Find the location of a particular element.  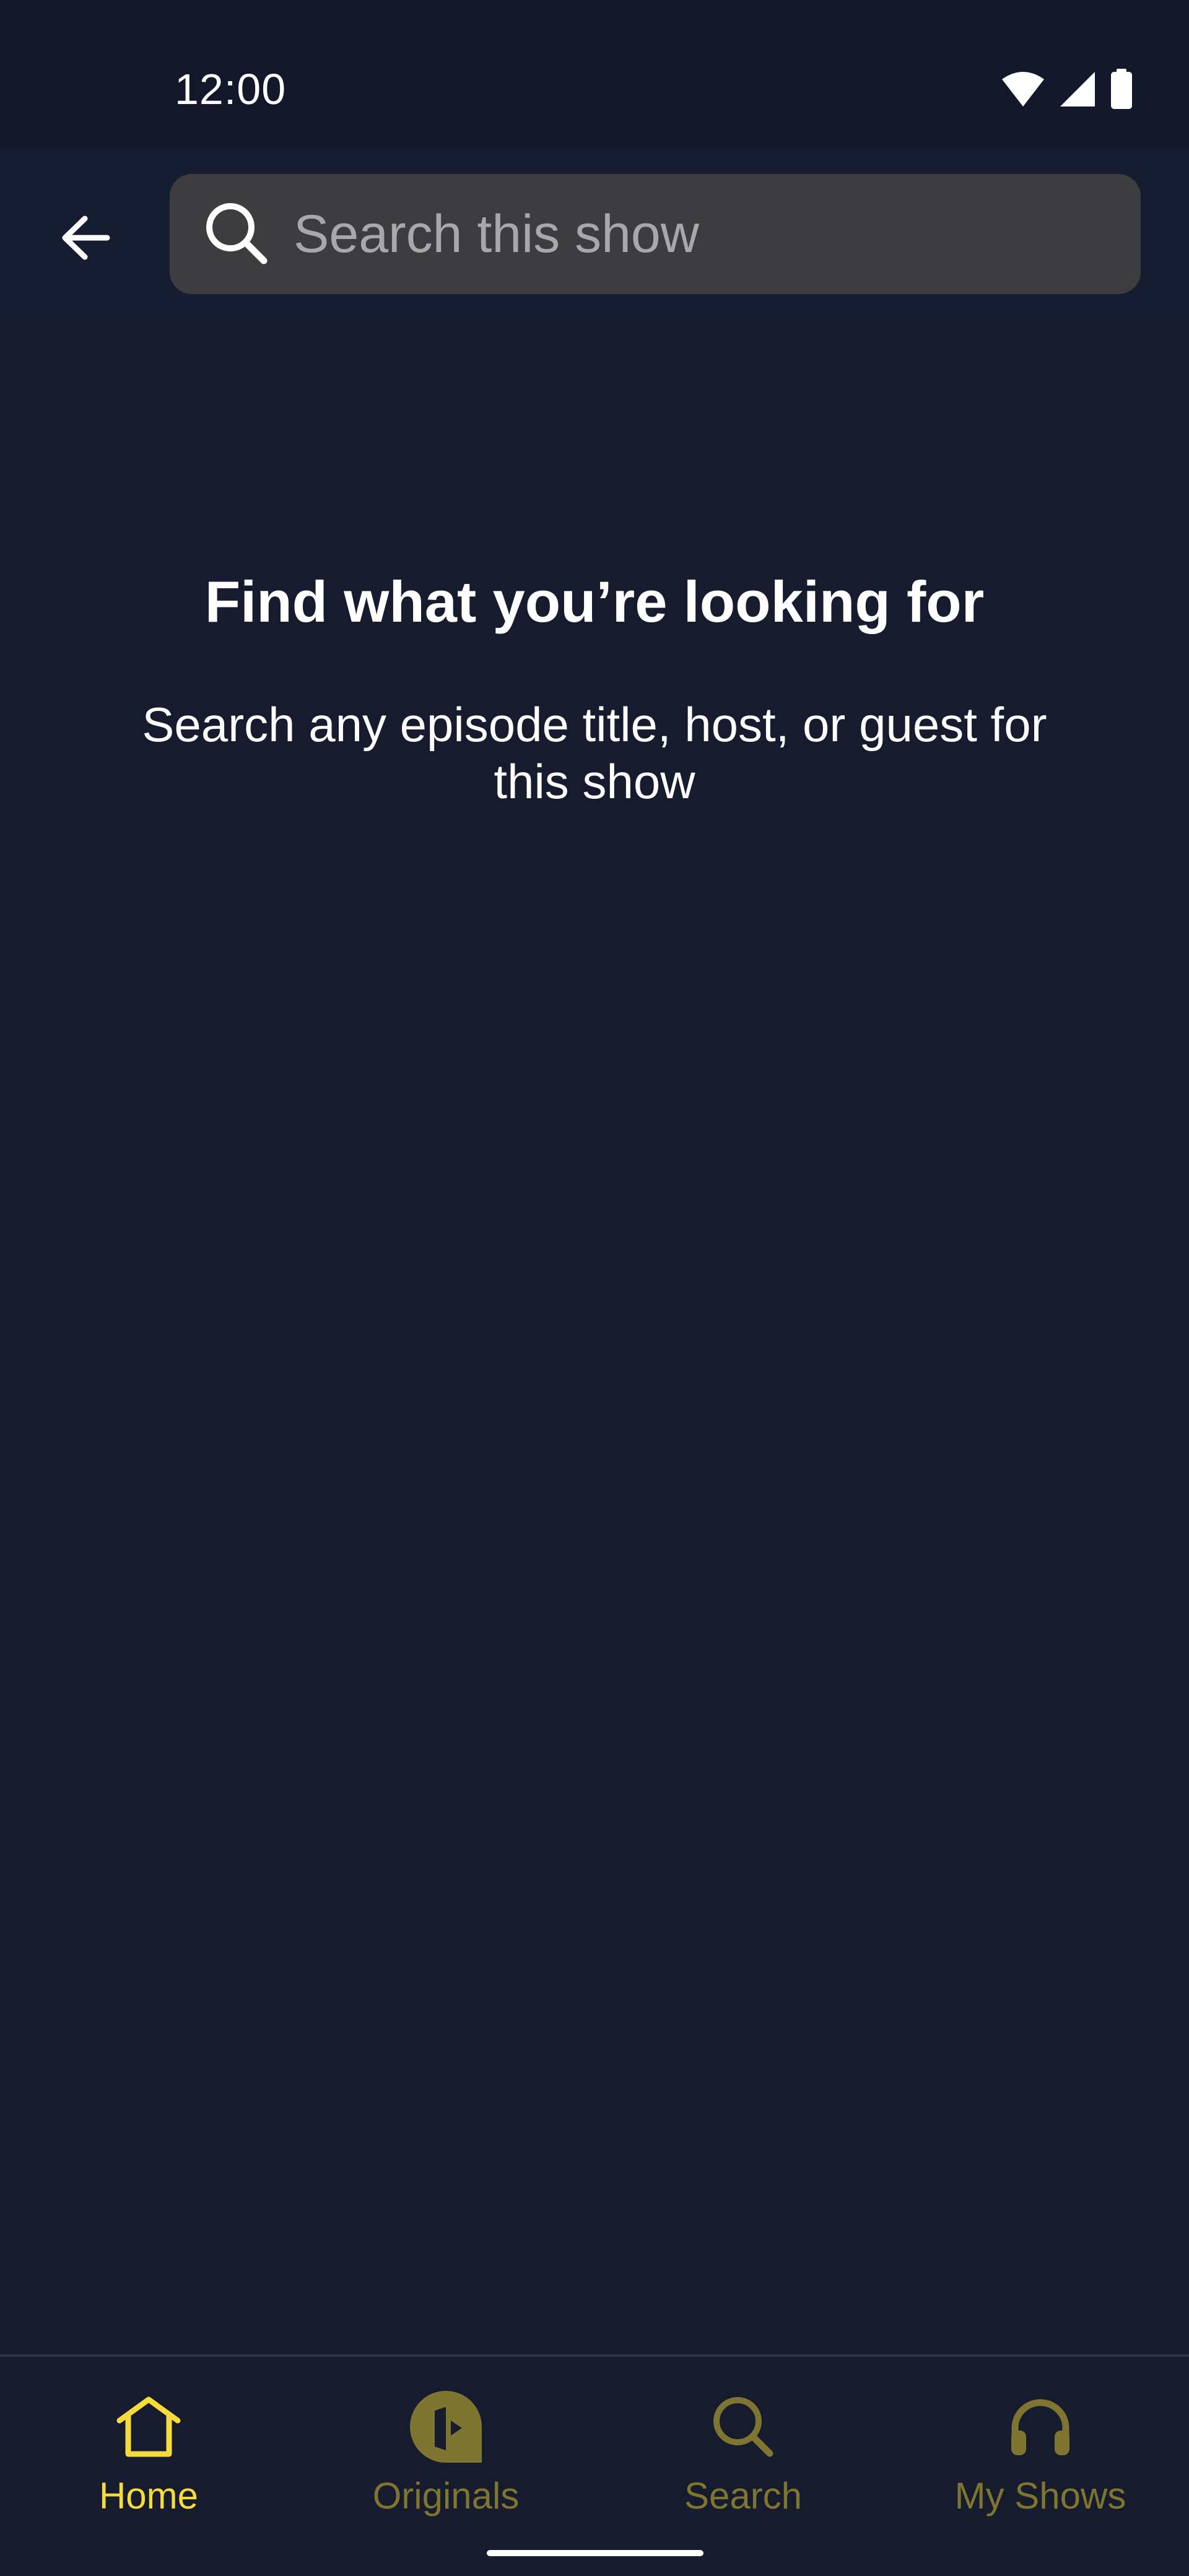

nav-item-home: Home is located at coordinates (148, 2450).